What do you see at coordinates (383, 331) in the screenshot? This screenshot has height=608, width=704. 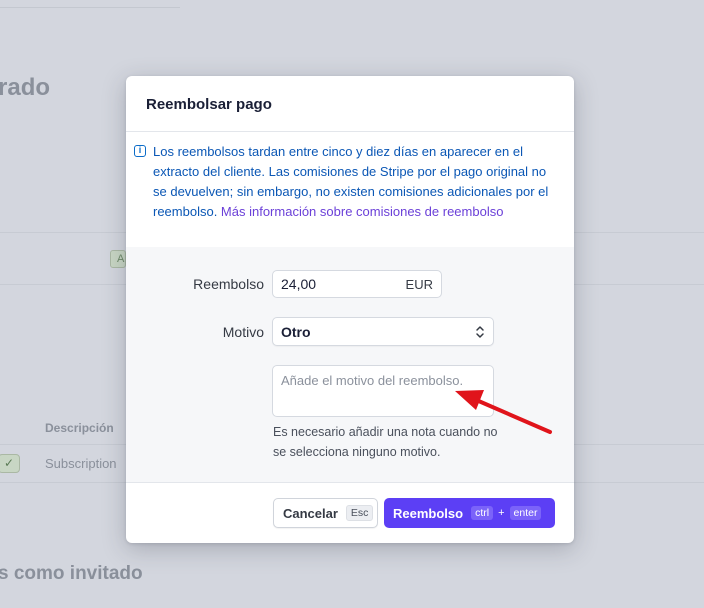 I see `reason-select: Otro` at bounding box center [383, 331].